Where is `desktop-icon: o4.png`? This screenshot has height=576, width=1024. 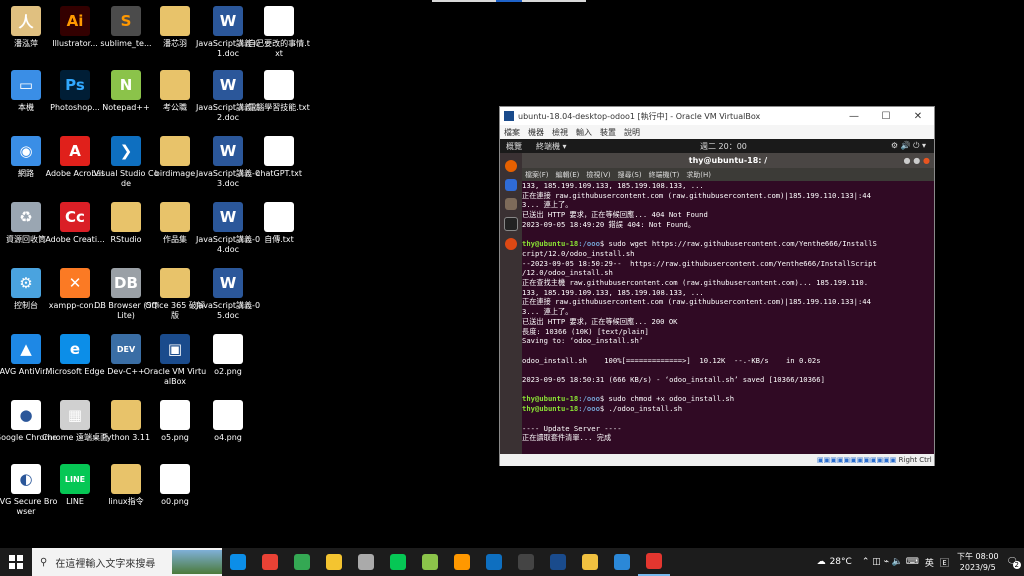 desktop-icon: o4.png is located at coordinates (228, 421).